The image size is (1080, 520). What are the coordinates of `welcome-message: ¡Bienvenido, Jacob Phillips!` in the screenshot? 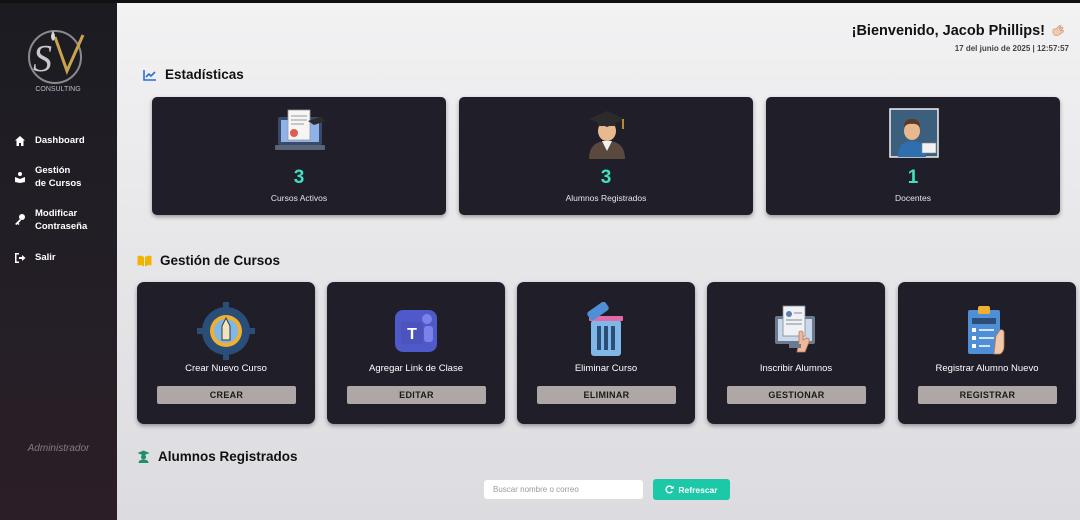 It's located at (959, 31).